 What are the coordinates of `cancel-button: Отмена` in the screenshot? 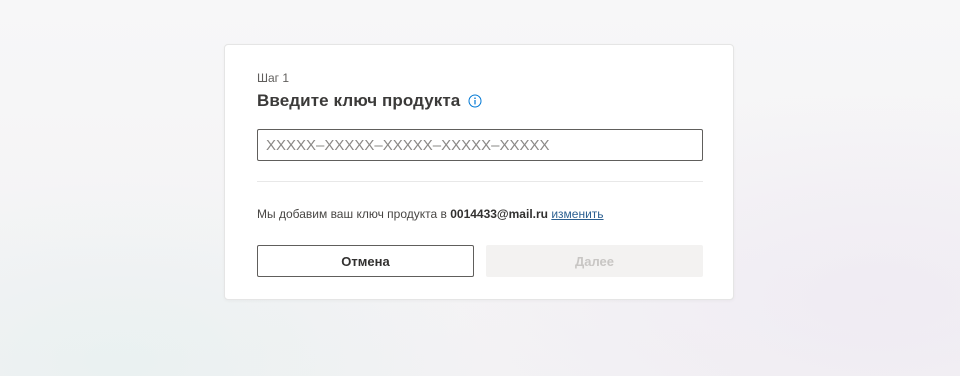 It's located at (365, 261).